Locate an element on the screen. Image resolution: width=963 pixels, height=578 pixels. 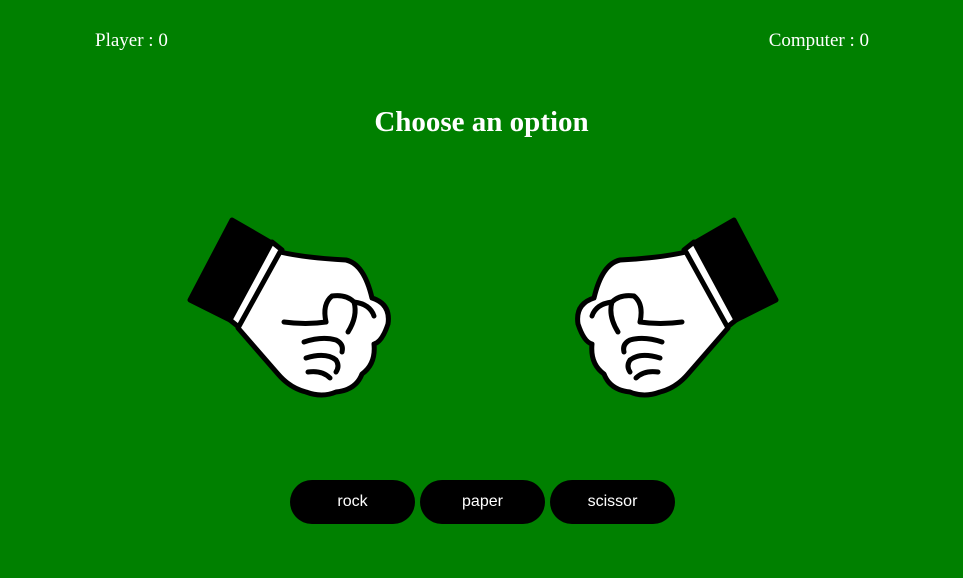
page-title: Choose an option is located at coordinates (481, 122).